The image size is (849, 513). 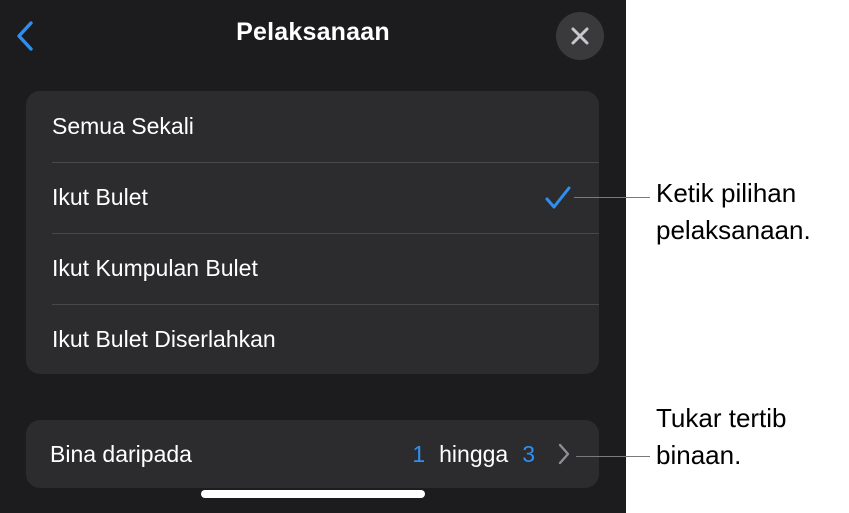 I want to click on callout-line-build-order, so click(x=613, y=456).